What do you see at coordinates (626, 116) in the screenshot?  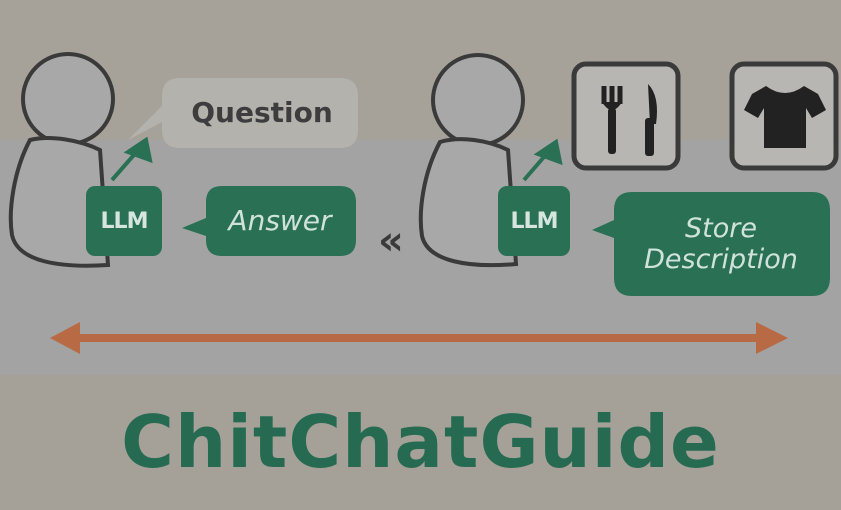 I see `fork-knife-icon` at bounding box center [626, 116].